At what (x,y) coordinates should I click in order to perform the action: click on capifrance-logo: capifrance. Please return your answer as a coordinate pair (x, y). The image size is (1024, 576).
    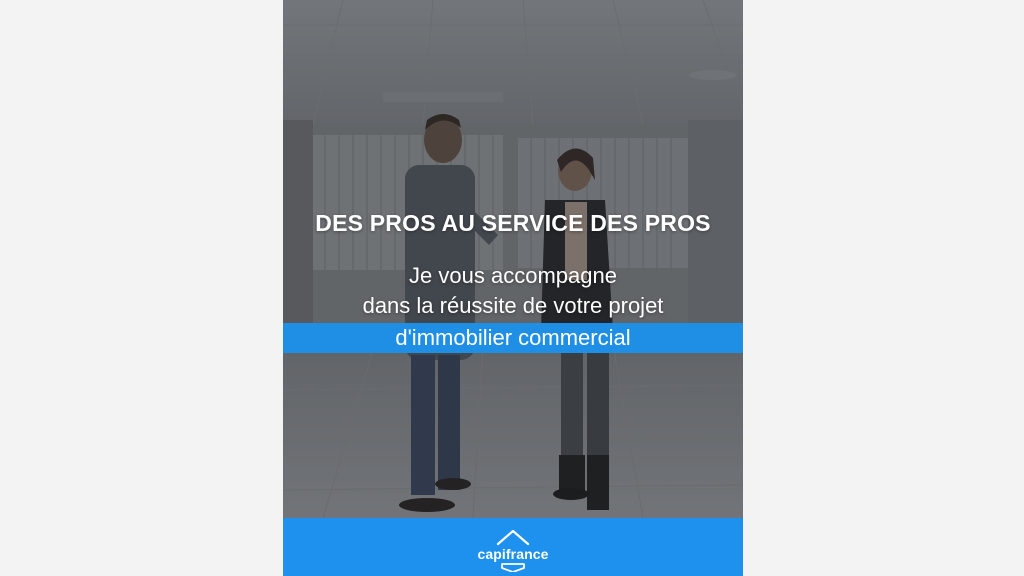
    Looking at the image, I should click on (513, 548).